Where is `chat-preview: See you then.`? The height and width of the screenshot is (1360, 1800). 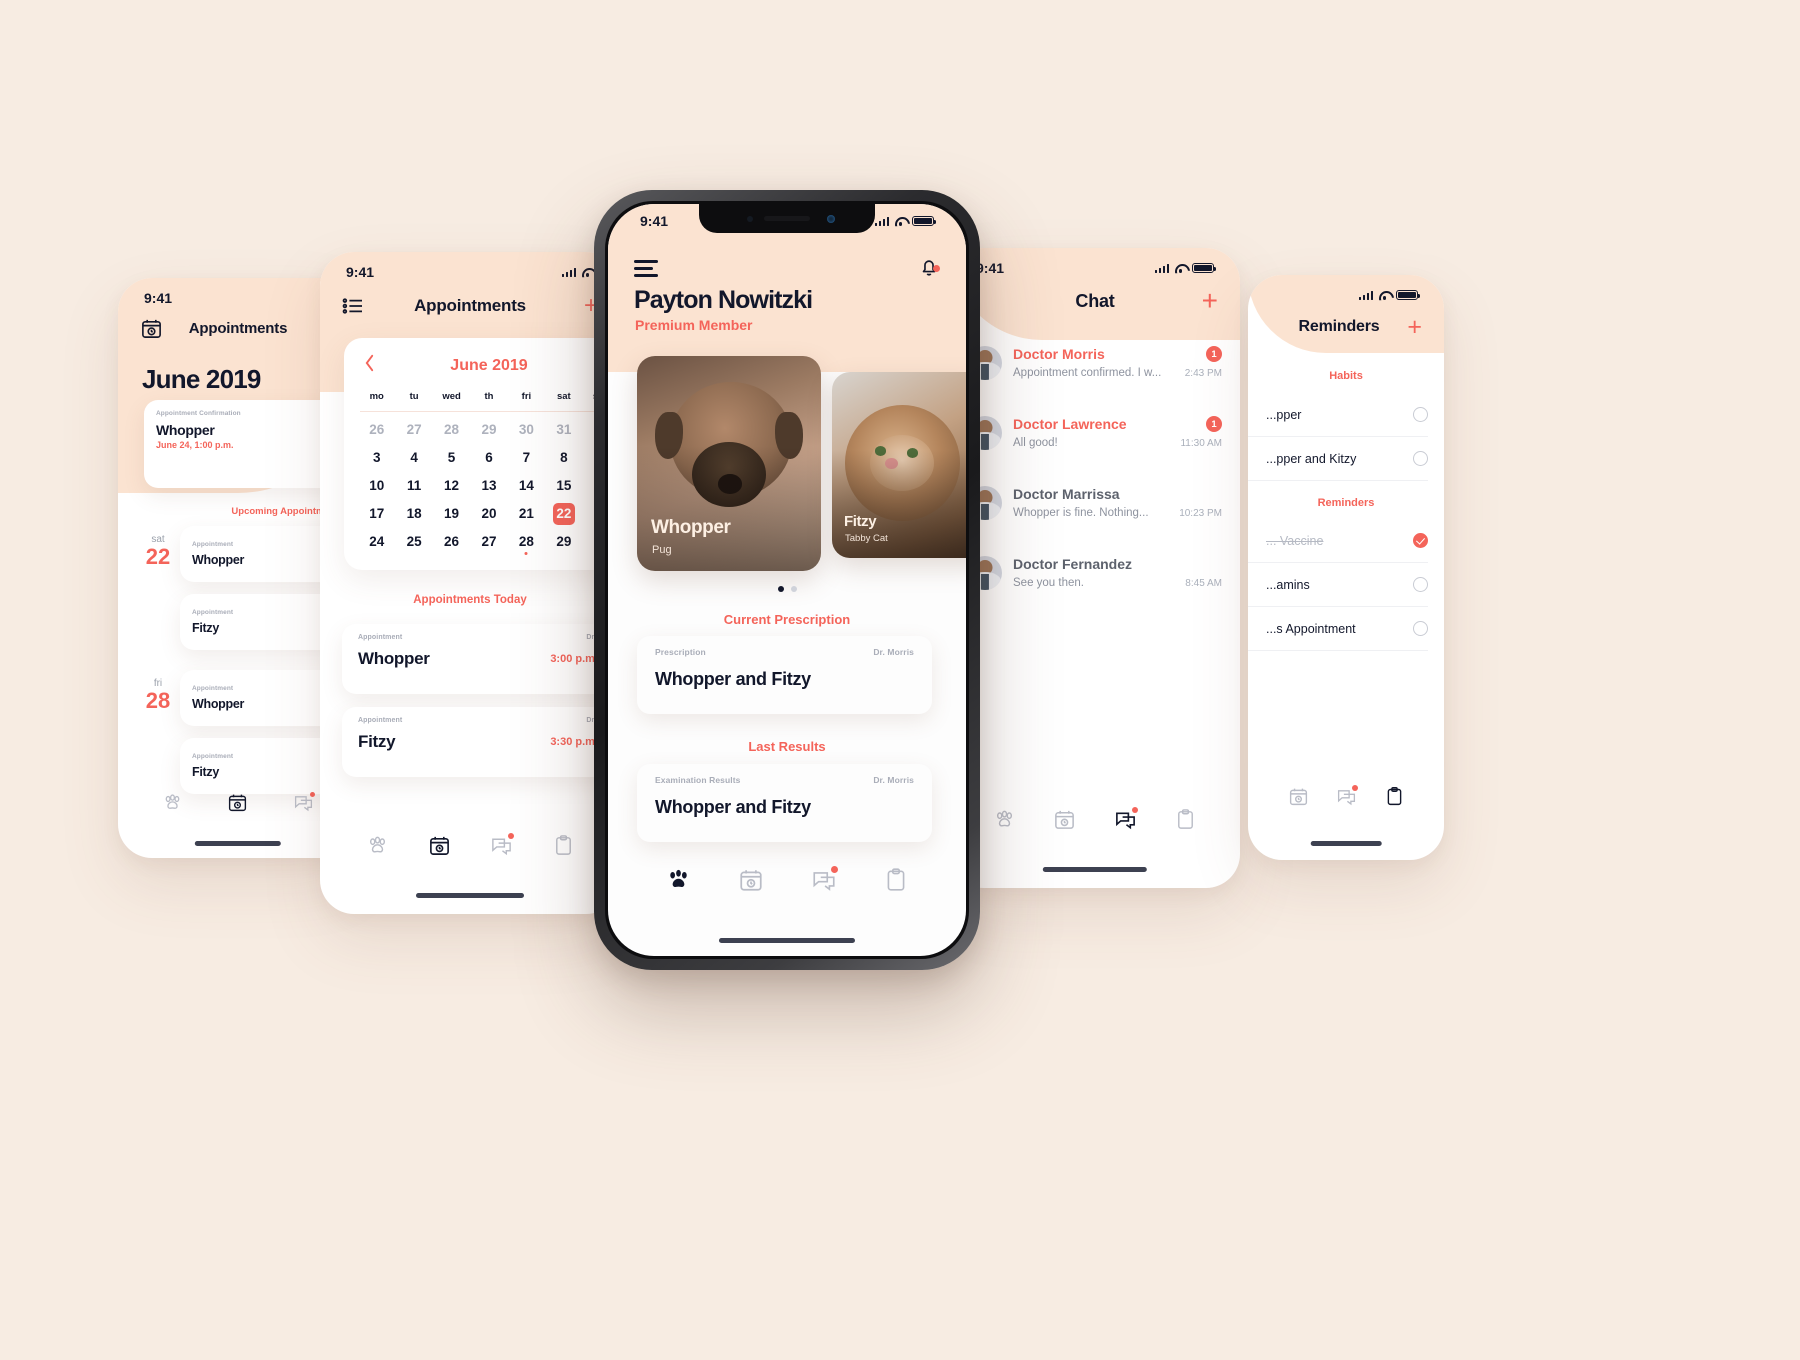
chat-preview: See you then. is located at coordinates (1048, 583).